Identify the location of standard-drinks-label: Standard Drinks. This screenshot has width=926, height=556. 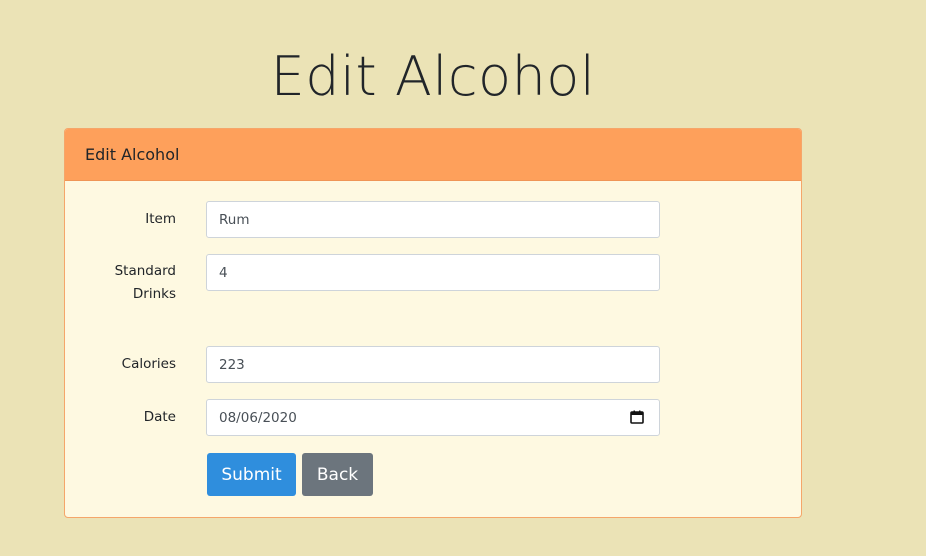
(145, 283).